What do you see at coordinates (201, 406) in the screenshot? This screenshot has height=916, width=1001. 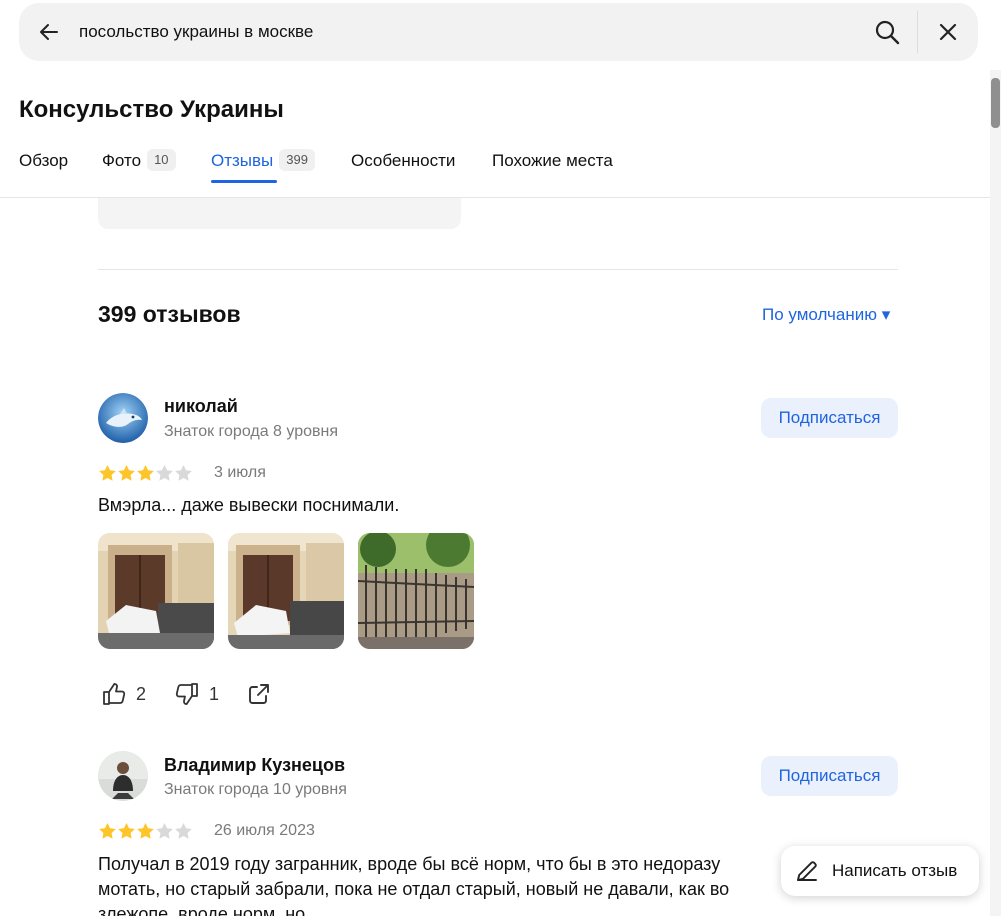 I see `author-name: николай` at bounding box center [201, 406].